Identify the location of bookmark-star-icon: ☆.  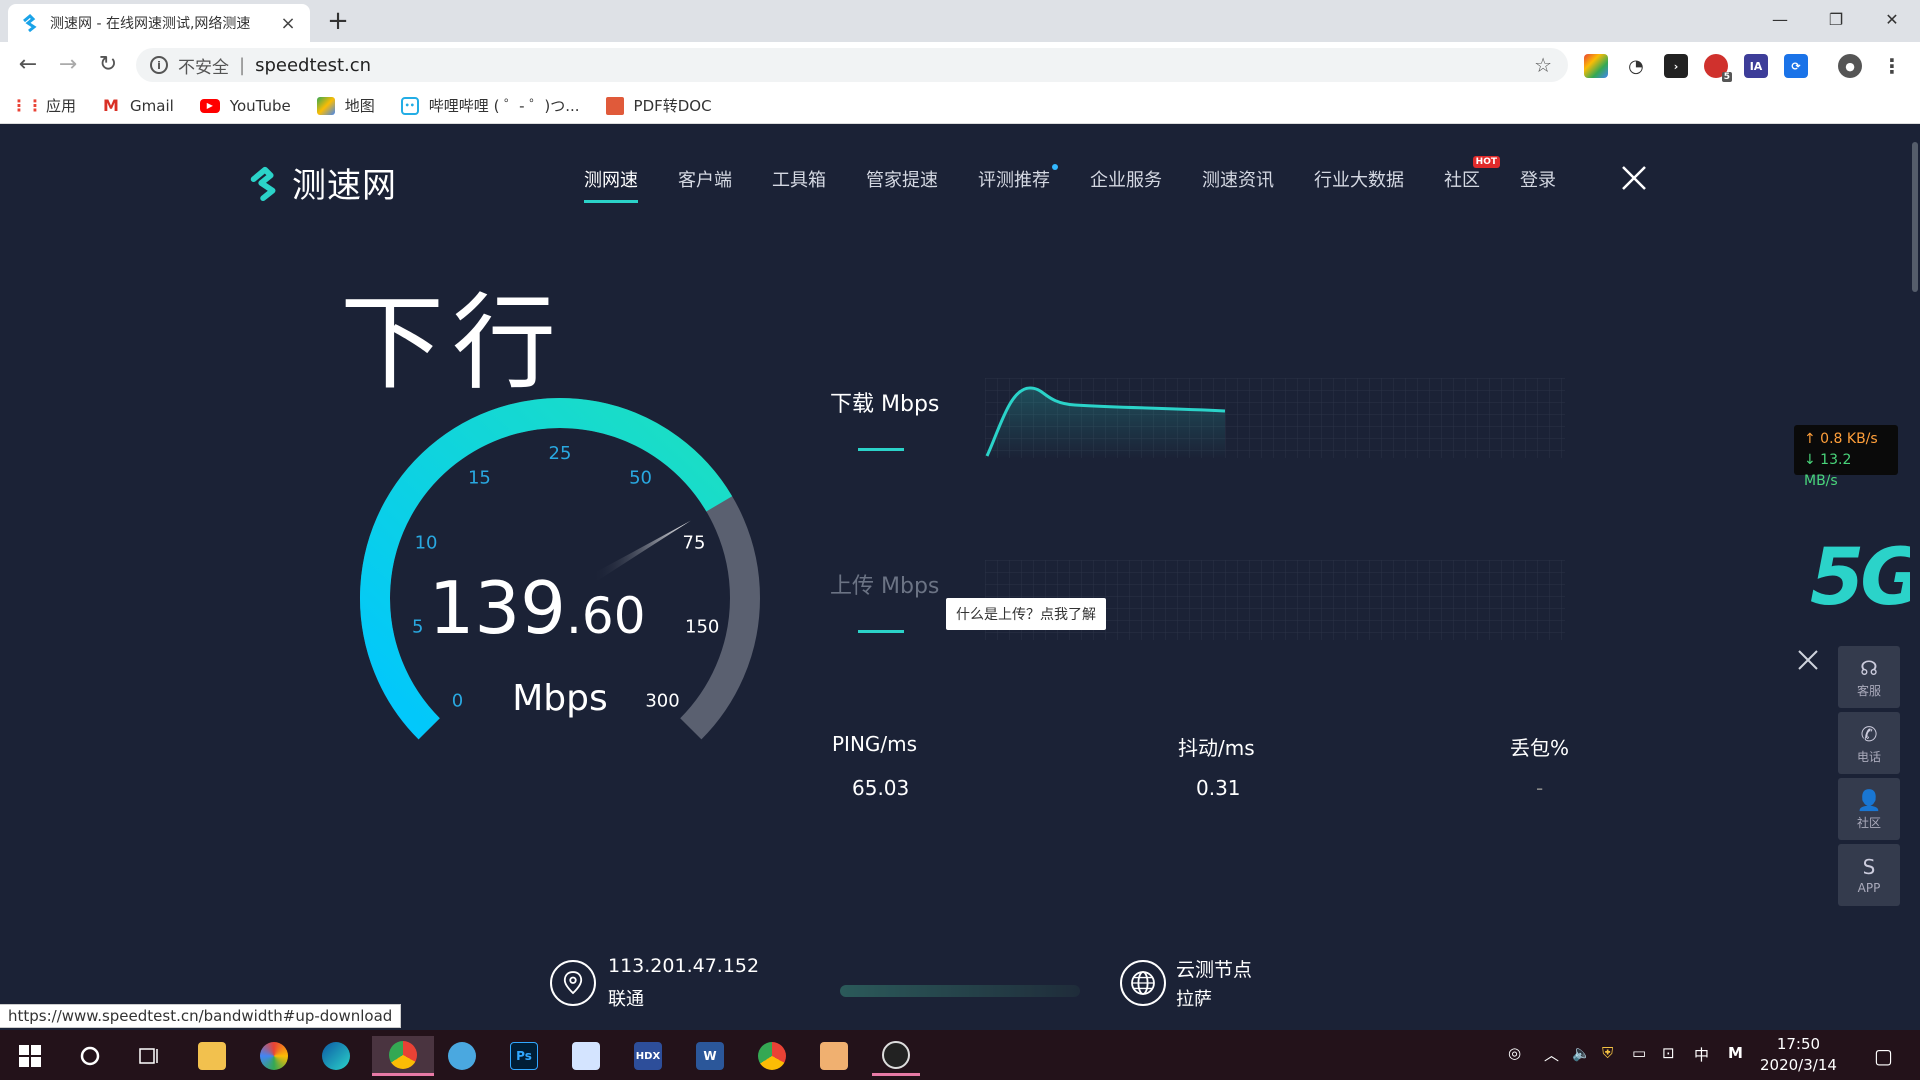
(1543, 65).